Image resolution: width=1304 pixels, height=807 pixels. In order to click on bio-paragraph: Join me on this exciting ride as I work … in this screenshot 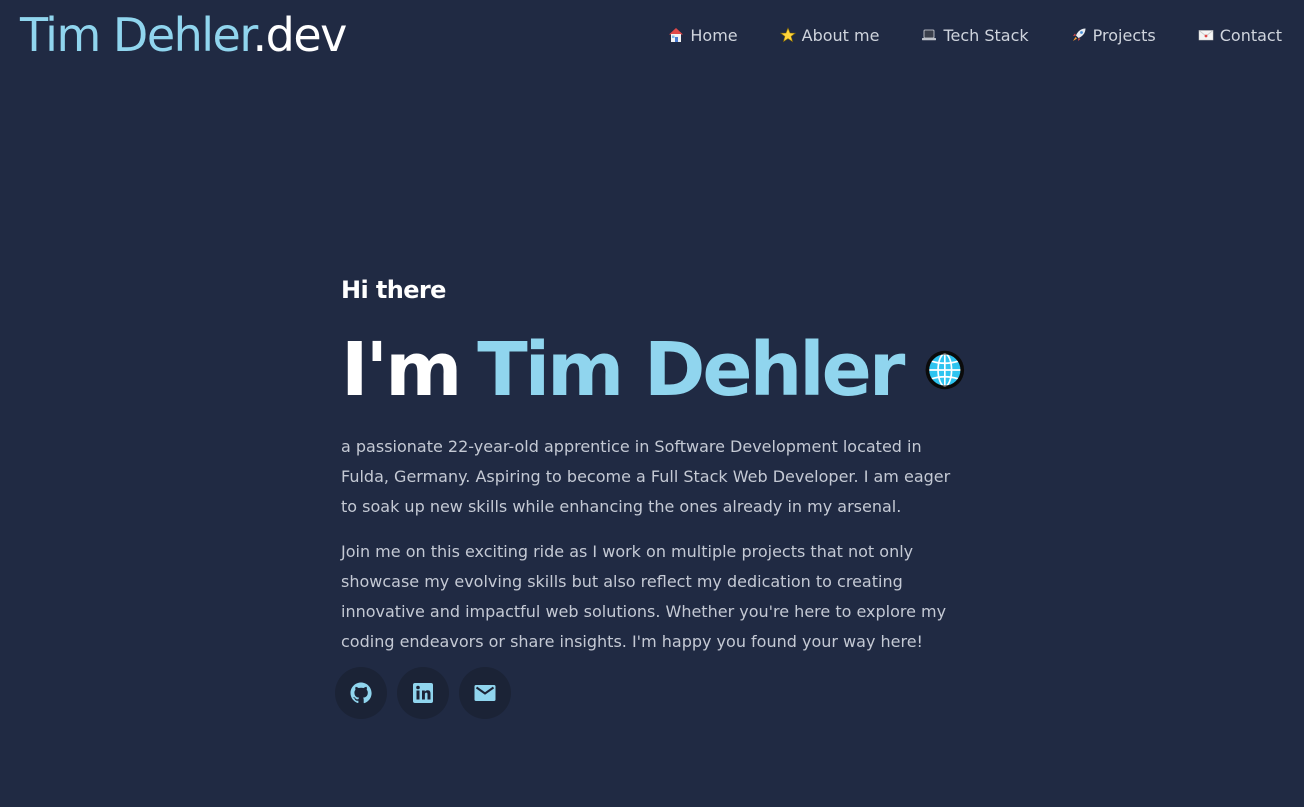, I will do `click(644, 596)`.